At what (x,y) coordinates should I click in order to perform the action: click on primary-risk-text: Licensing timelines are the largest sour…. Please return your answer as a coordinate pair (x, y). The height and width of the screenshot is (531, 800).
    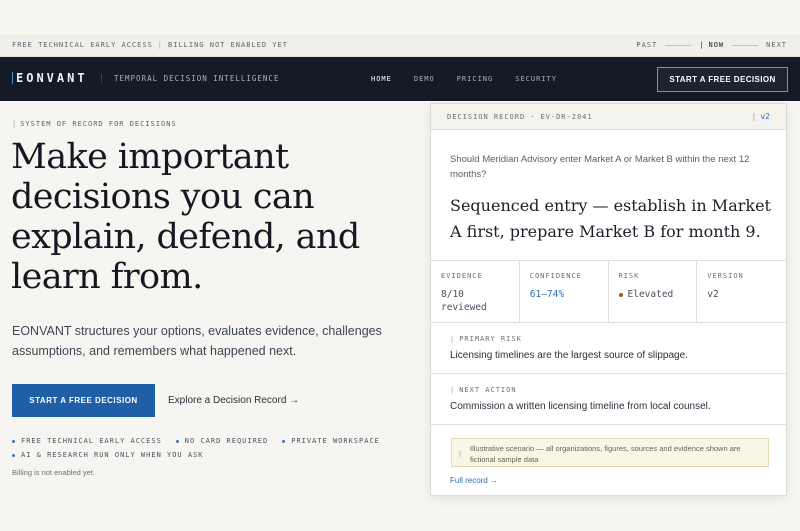
    Looking at the image, I should click on (569, 355).